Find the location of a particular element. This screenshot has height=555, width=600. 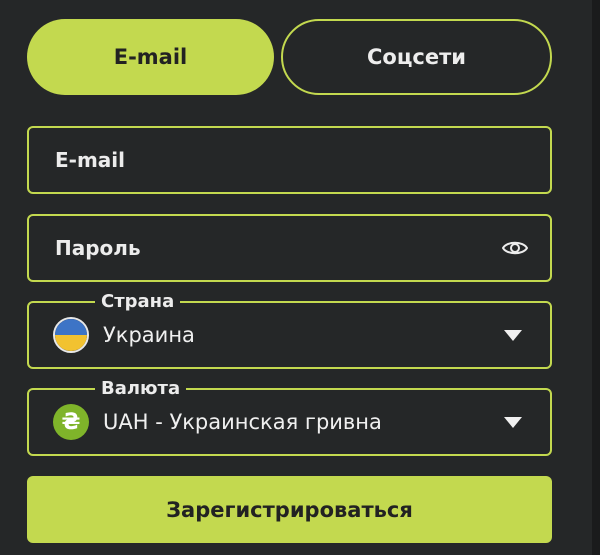

country-legend: Страна is located at coordinates (138, 302).